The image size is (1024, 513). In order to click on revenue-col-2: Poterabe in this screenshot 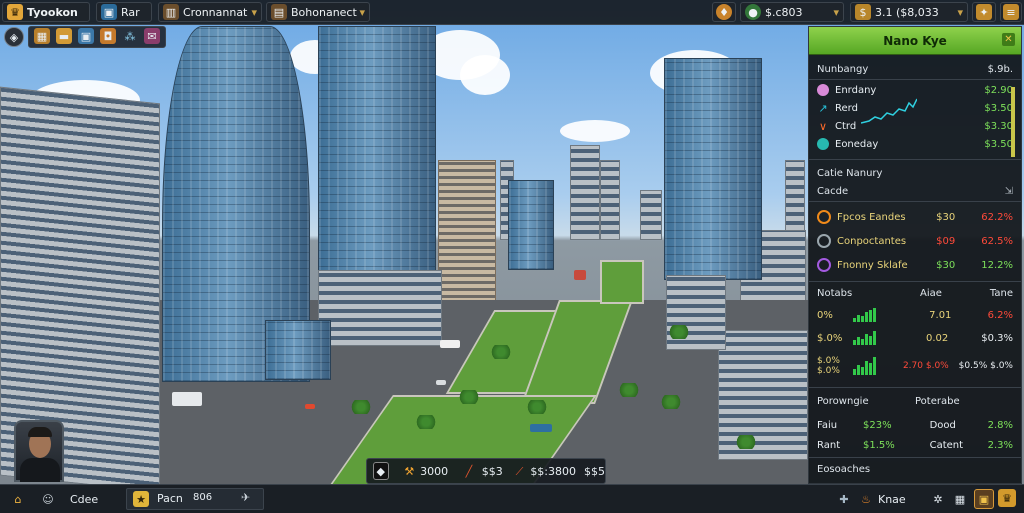, I will do `click(937, 401)`.